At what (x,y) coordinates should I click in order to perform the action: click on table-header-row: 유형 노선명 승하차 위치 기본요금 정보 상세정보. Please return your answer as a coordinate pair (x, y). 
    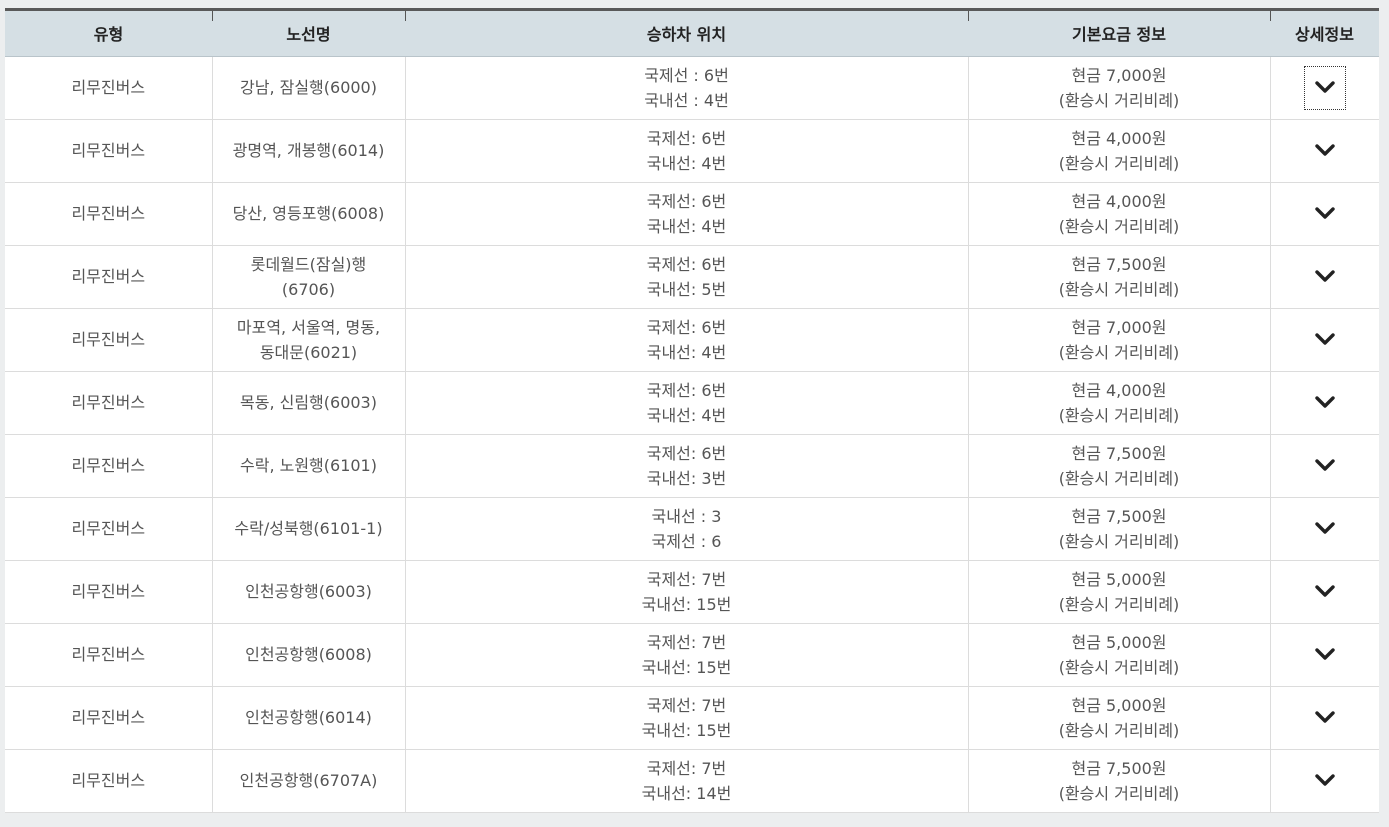
    Looking at the image, I should click on (692, 34).